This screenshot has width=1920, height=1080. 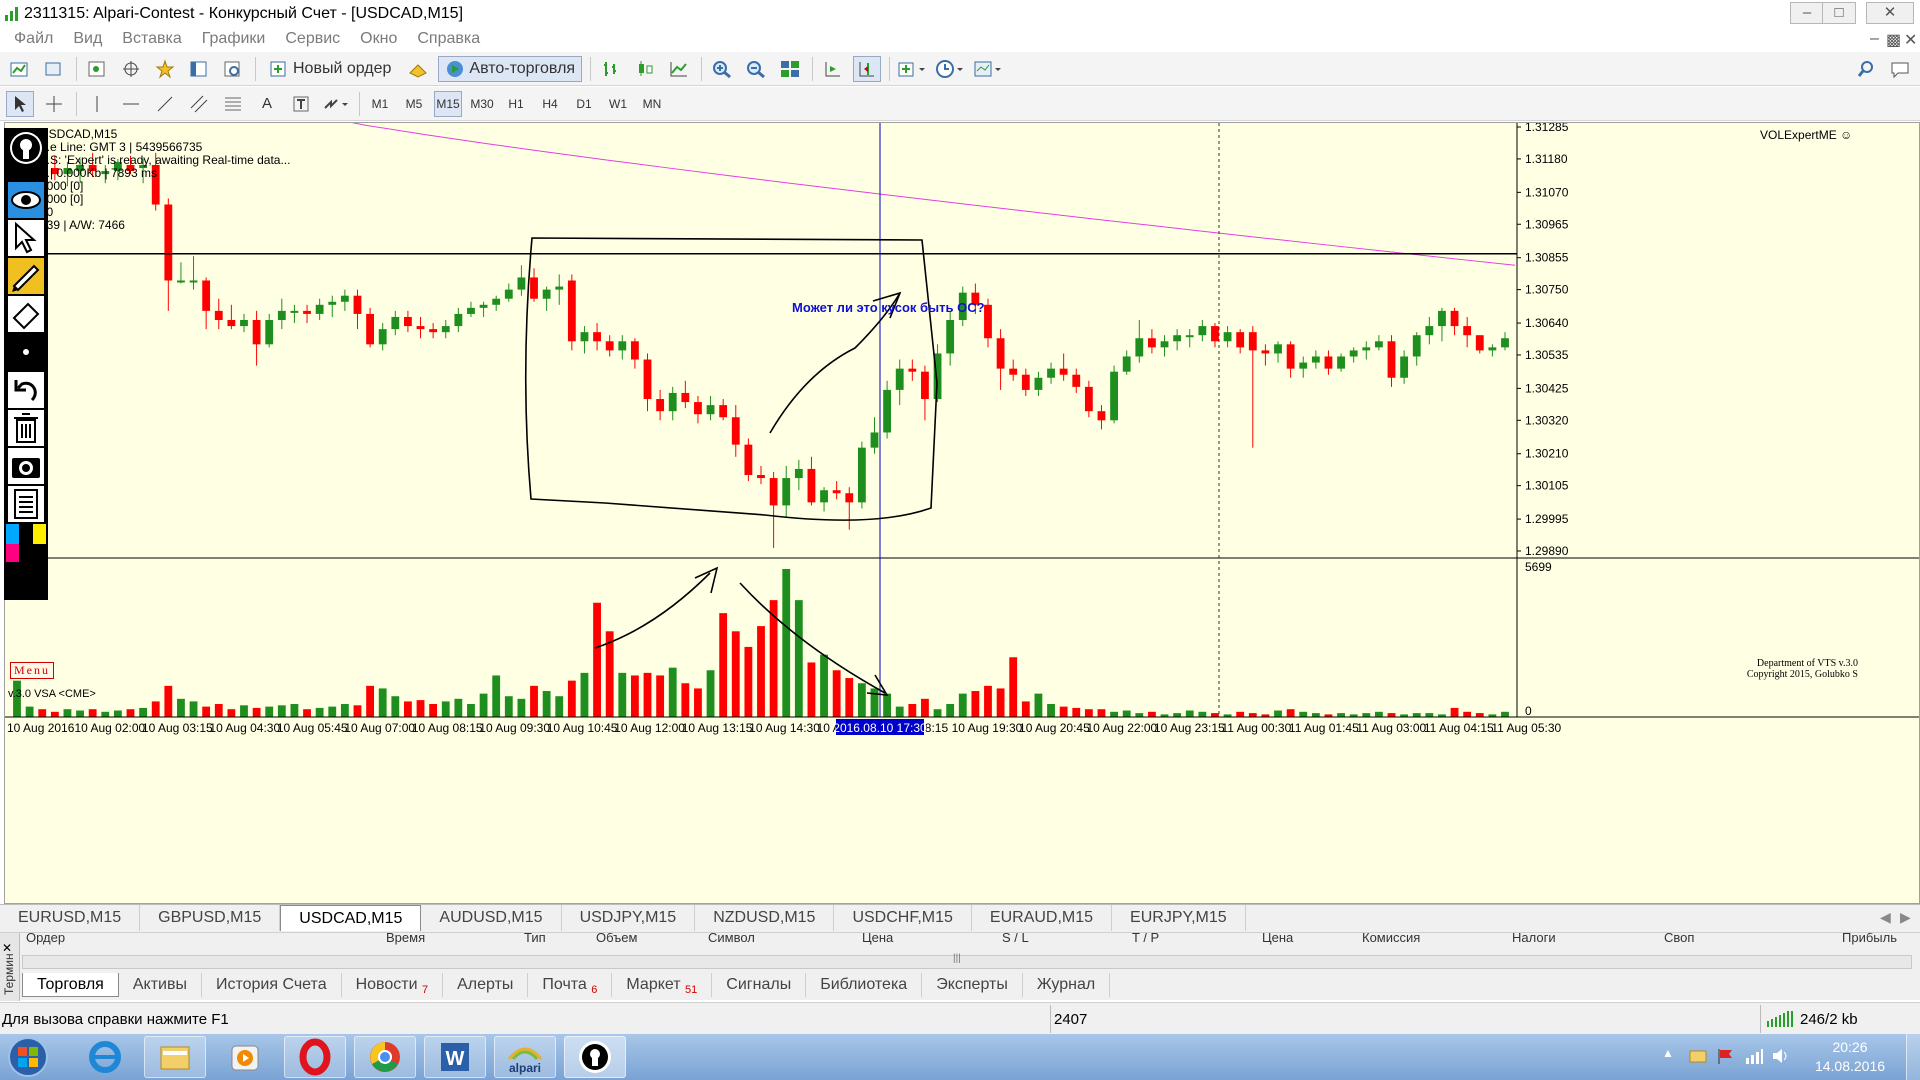 I want to click on chart-tab-eurjpy: EURJPY,M15, so click(x=1179, y=918).